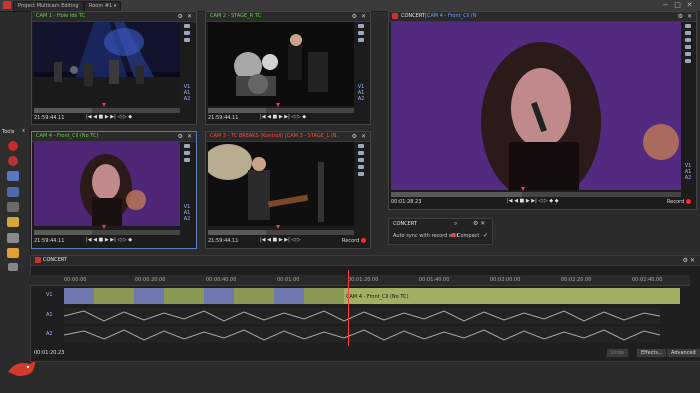 Image resolution: width=700 pixels, height=393 pixels. What do you see at coordinates (689, 5) in the screenshot?
I see `close-button: ✕` at bounding box center [689, 5].